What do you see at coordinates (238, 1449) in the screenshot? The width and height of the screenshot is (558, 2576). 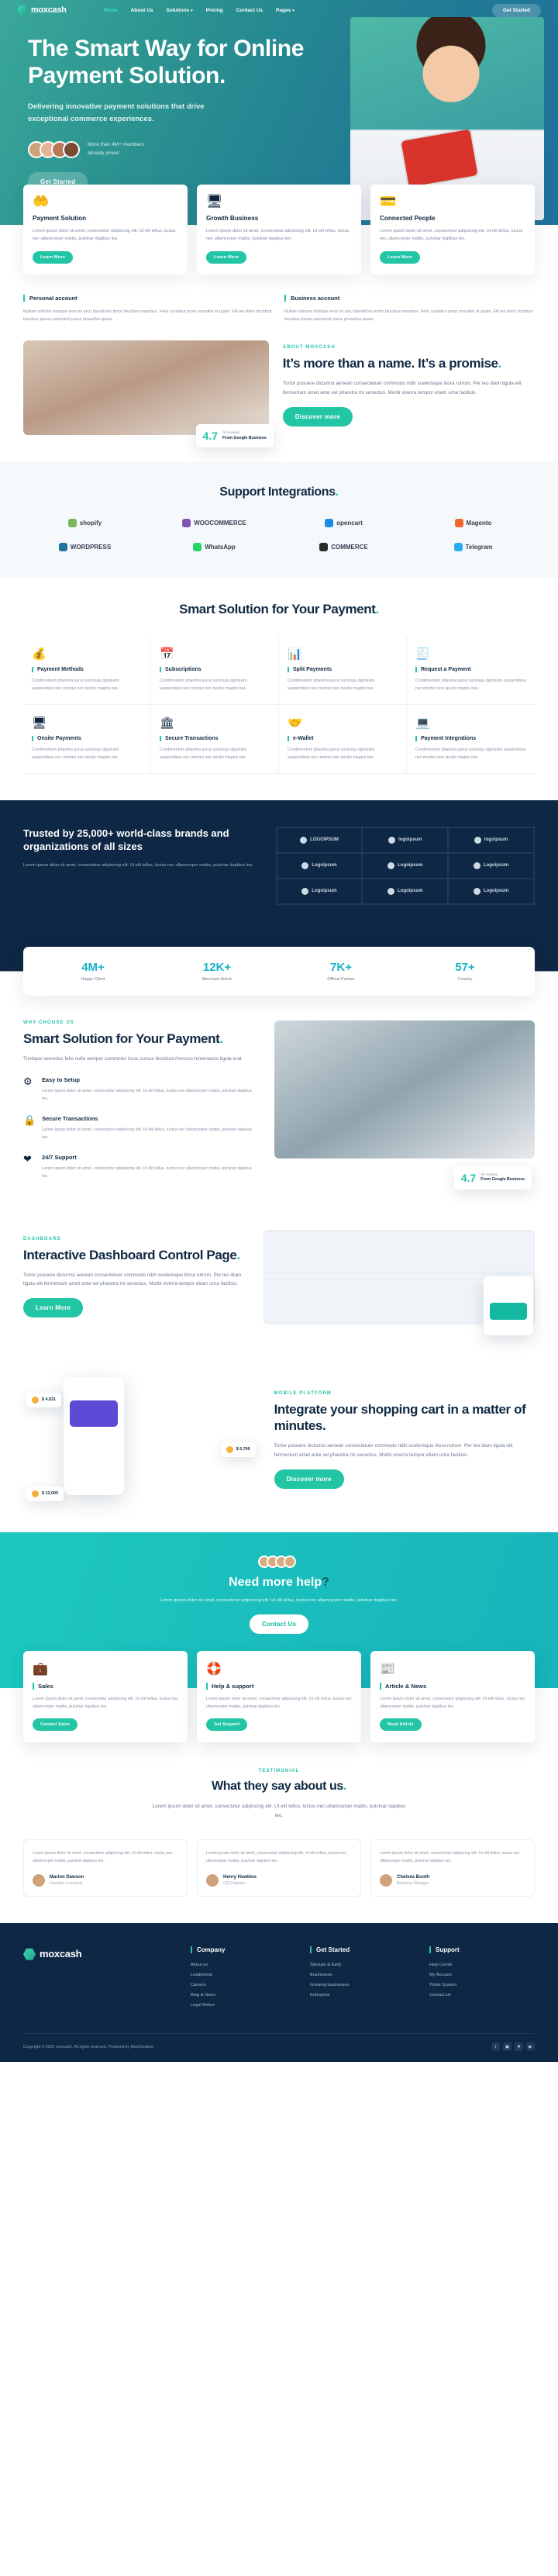 I see `amount-chip-mid: $ 6,700` at bounding box center [238, 1449].